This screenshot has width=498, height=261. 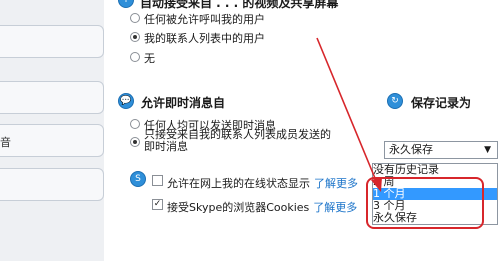 I want to click on online-status-checkbox, so click(x=157, y=180).